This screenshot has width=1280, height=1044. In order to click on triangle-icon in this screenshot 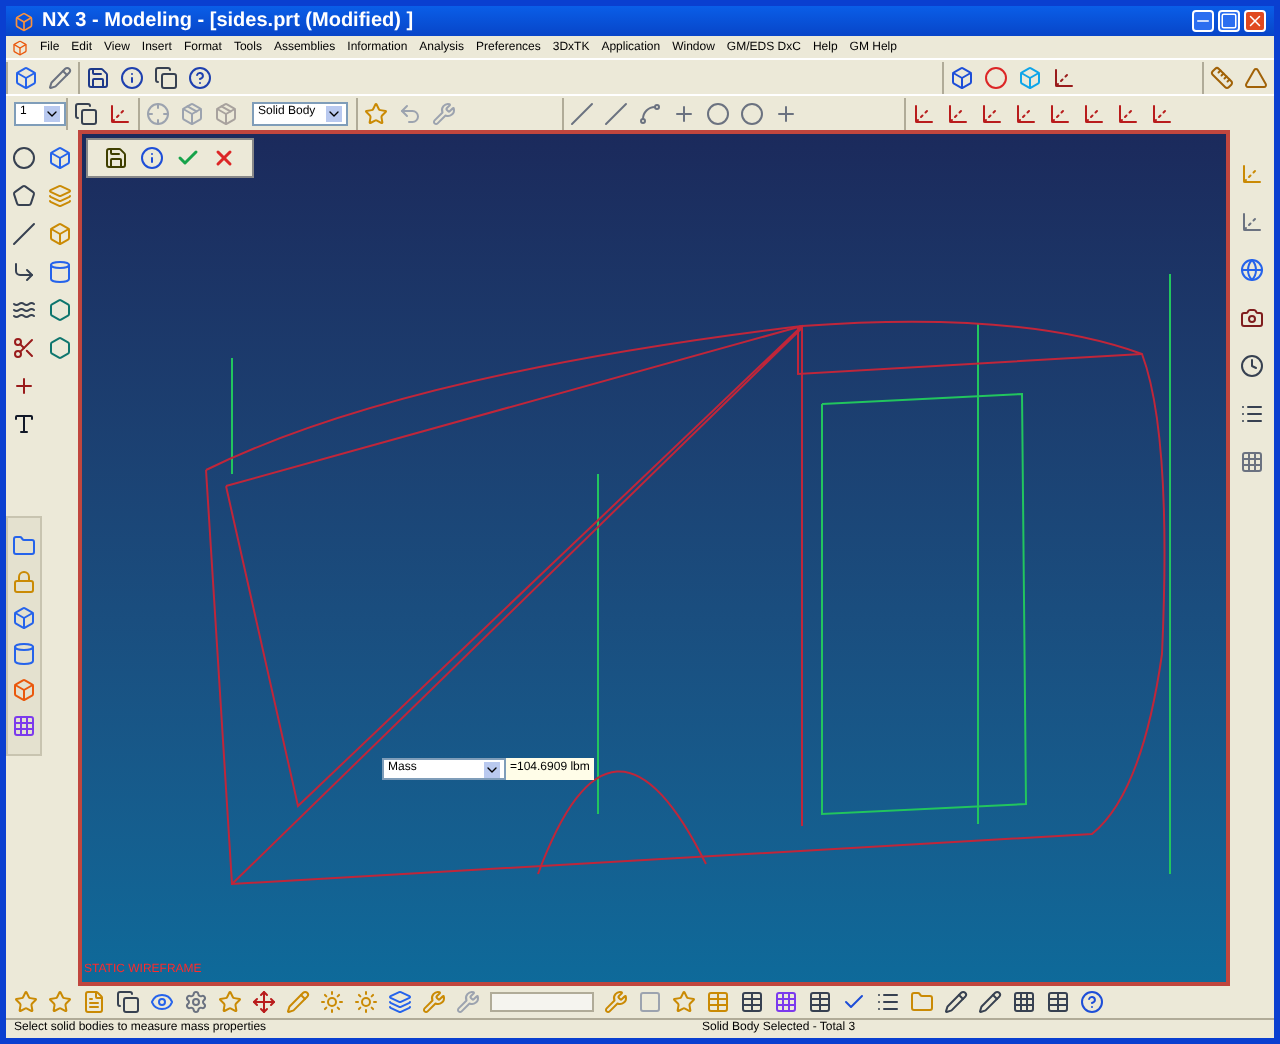, I will do `click(1256, 77)`.